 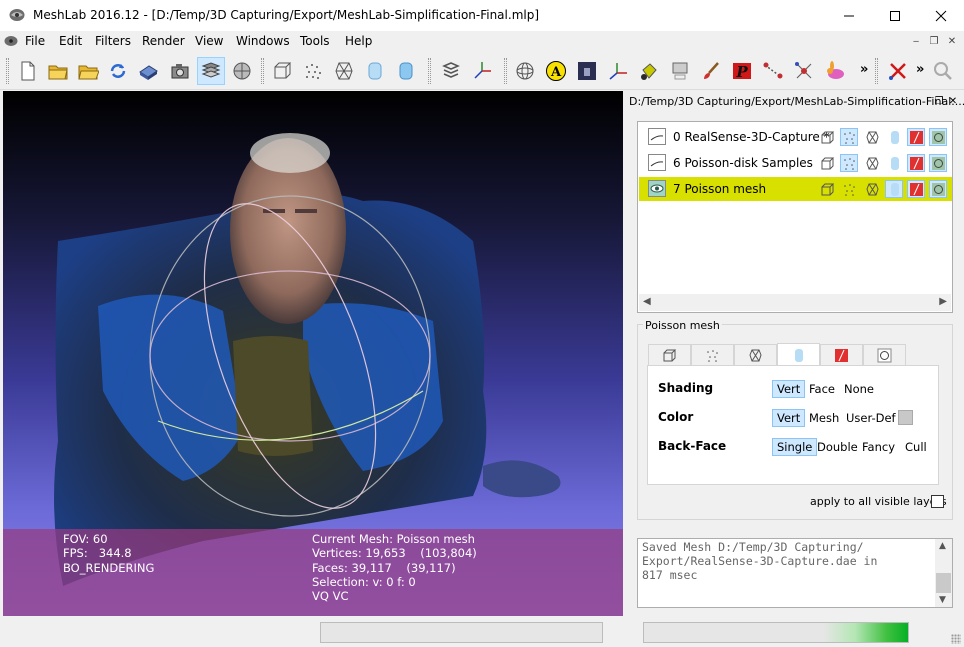 What do you see at coordinates (209, 41) in the screenshot?
I see `menu-view: View` at bounding box center [209, 41].